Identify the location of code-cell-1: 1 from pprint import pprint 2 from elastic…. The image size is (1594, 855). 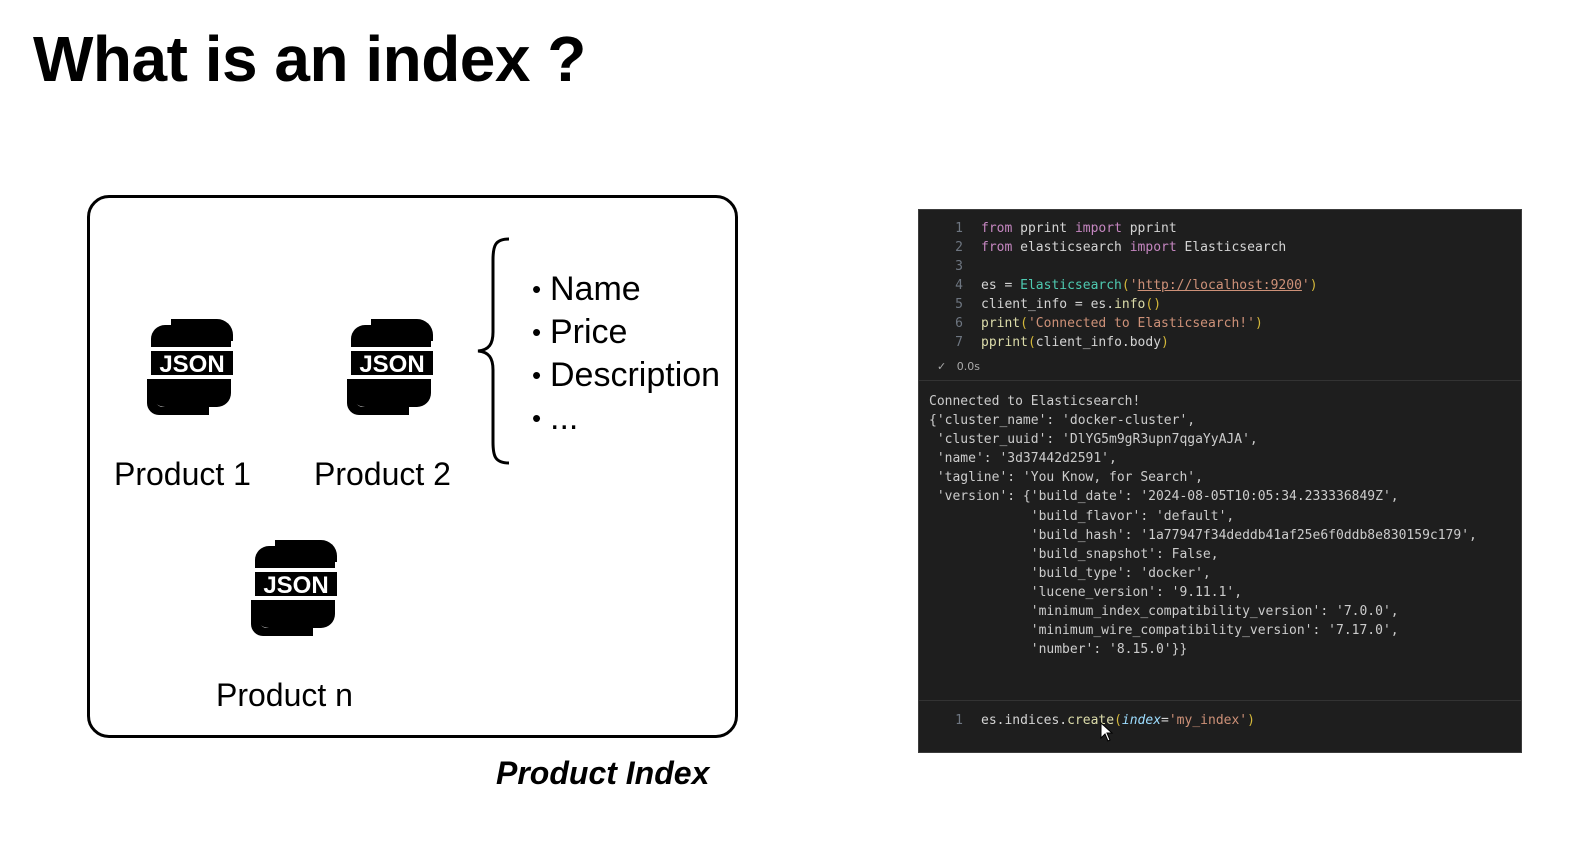
(1220, 295).